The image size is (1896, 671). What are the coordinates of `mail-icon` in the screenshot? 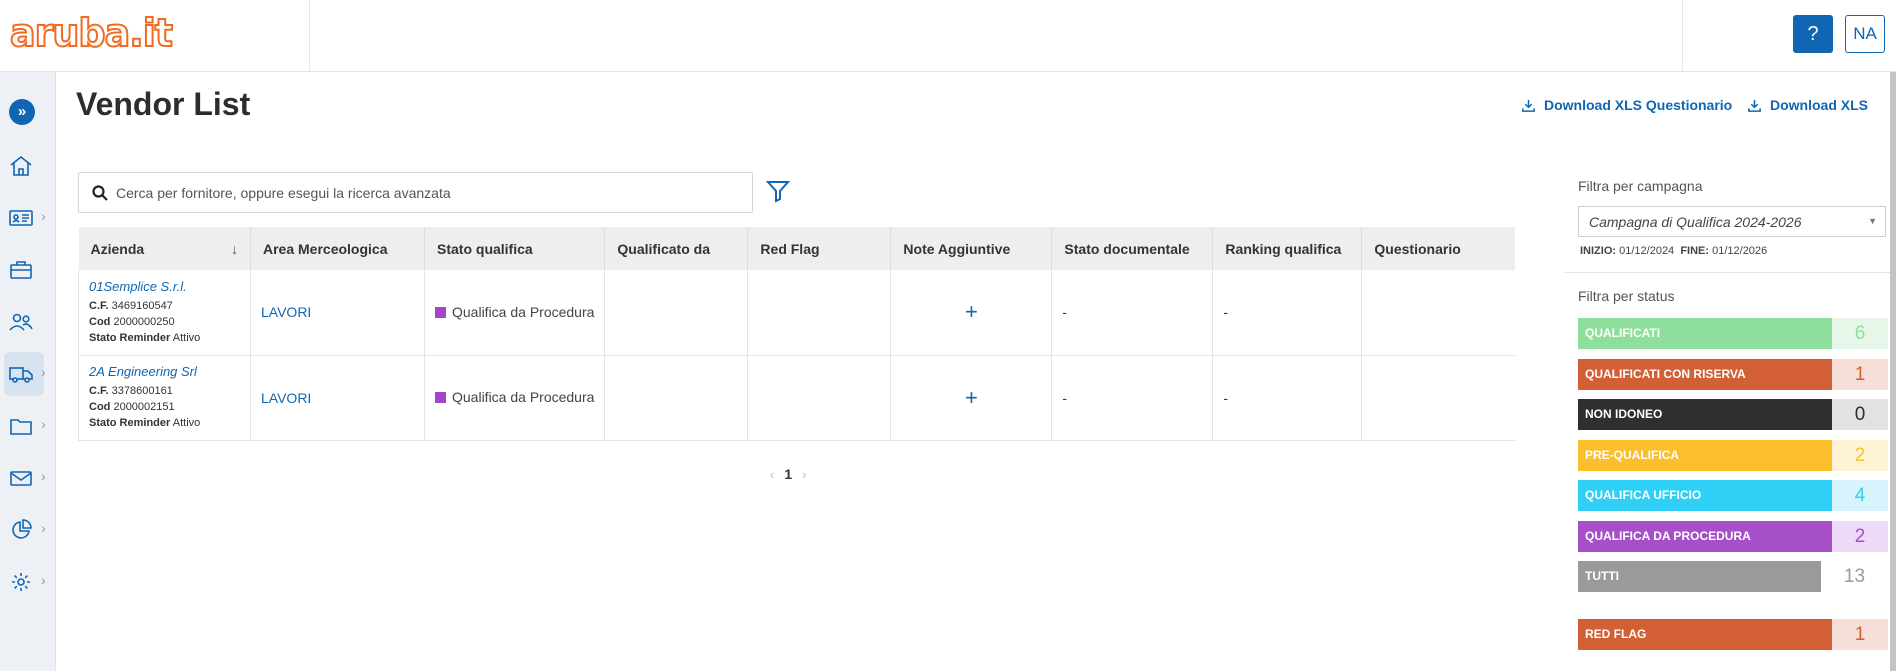 It's located at (21, 478).